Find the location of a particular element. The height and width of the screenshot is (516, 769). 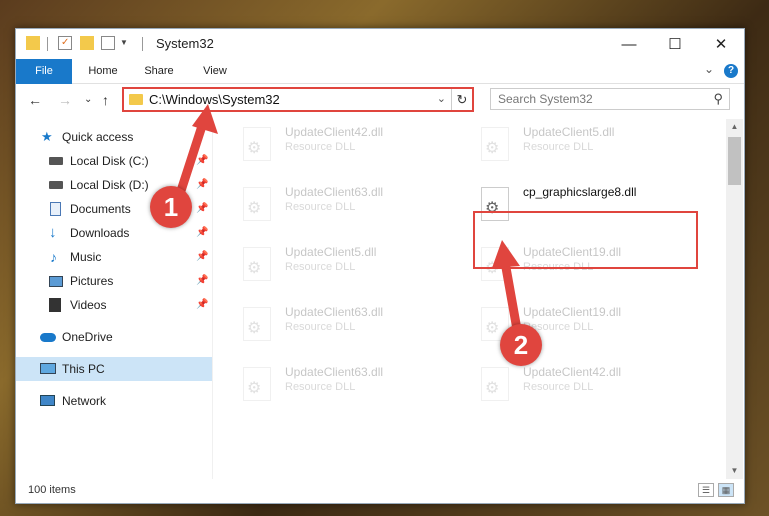

maximize-button: ☐ is located at coordinates (675, 44).